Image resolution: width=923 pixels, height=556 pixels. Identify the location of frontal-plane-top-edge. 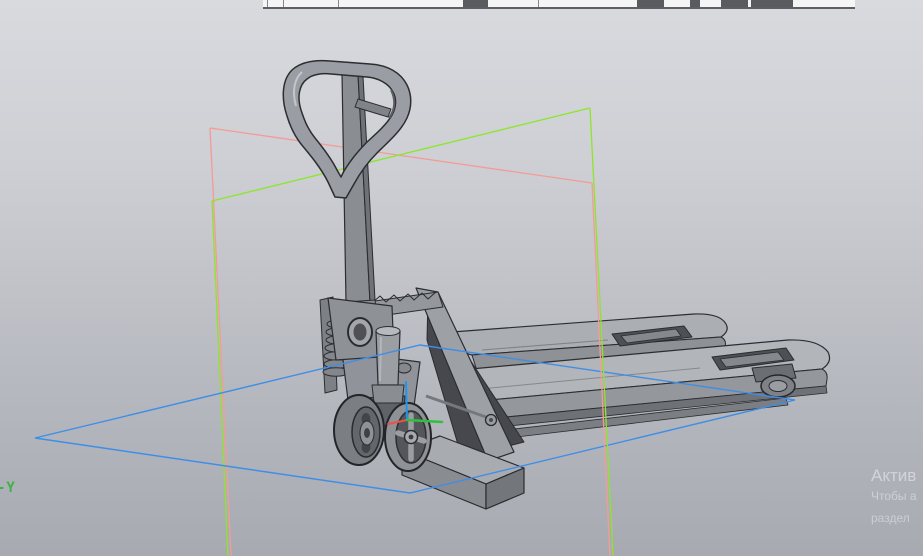
(401, 155).